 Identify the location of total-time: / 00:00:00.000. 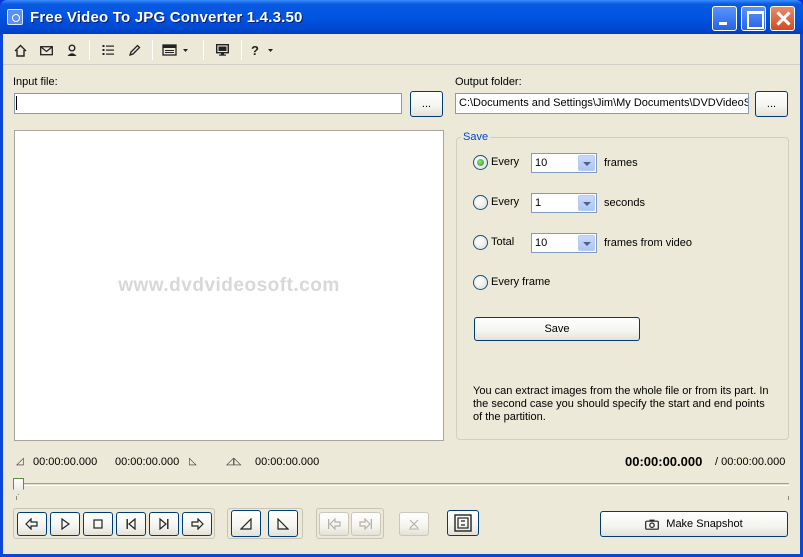
(750, 462).